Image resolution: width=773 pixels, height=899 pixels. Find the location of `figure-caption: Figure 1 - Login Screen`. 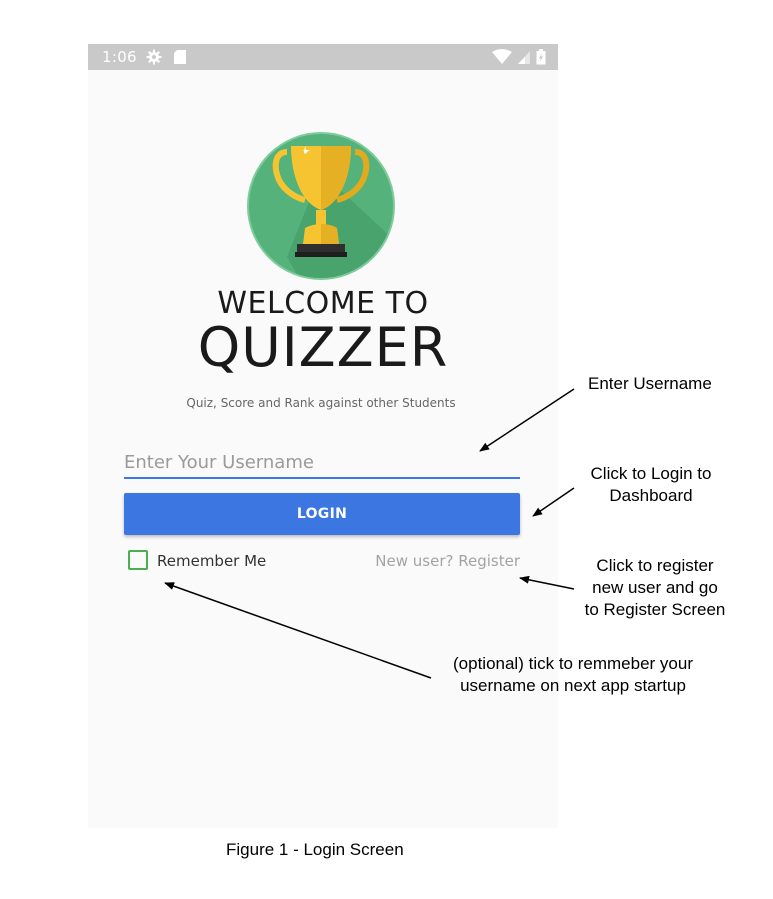

figure-caption: Figure 1 - Login Screen is located at coordinates (315, 849).